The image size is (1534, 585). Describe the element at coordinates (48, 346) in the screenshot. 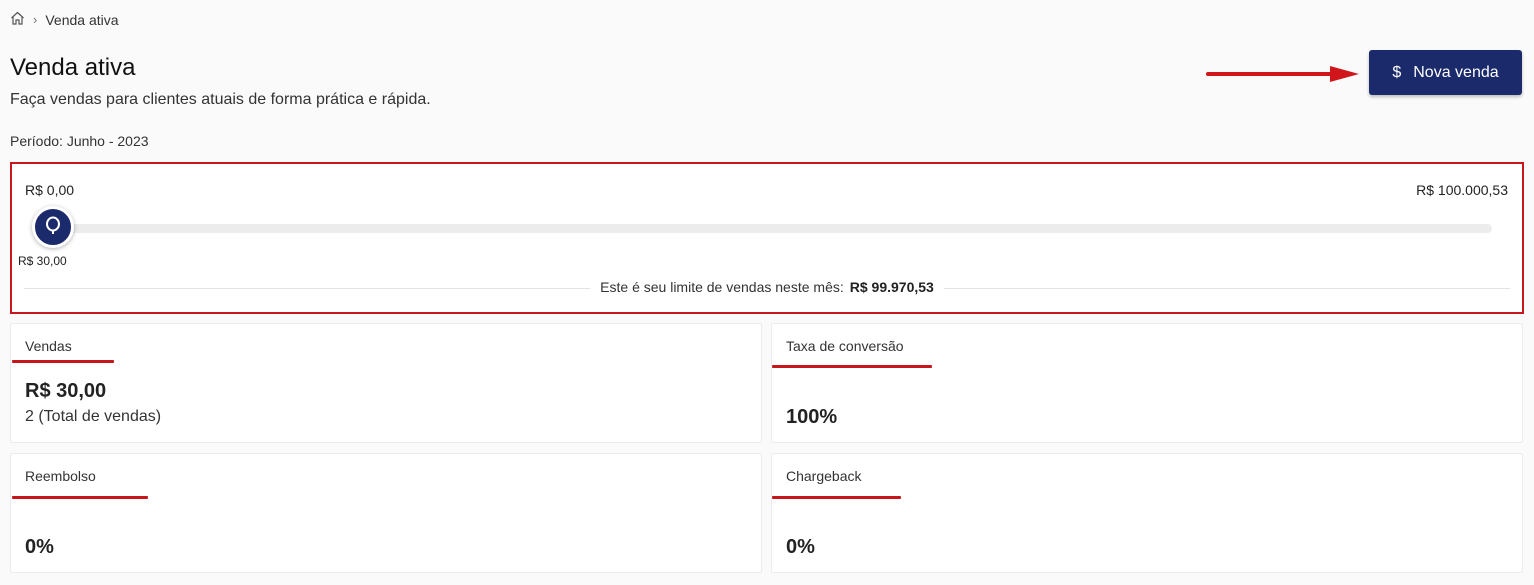

I see `sales-stat-label: Vendas` at that location.